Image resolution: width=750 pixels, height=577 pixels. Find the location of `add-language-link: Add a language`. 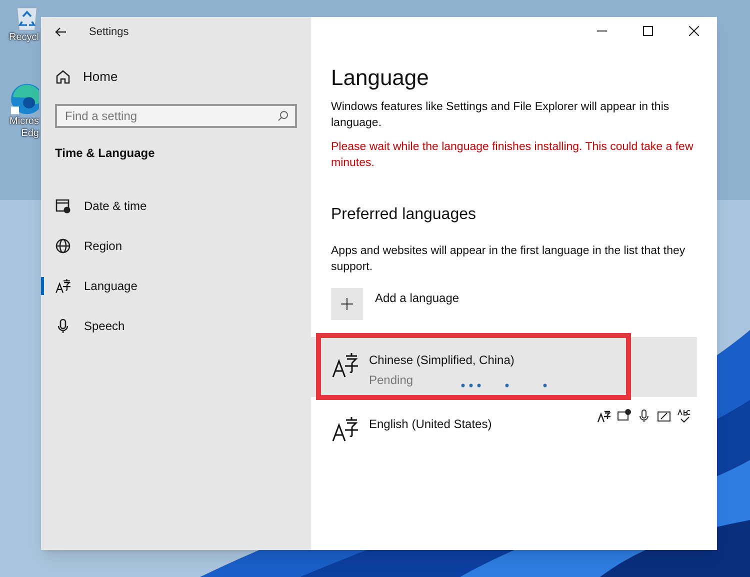

add-language-link: Add a language is located at coordinates (417, 298).